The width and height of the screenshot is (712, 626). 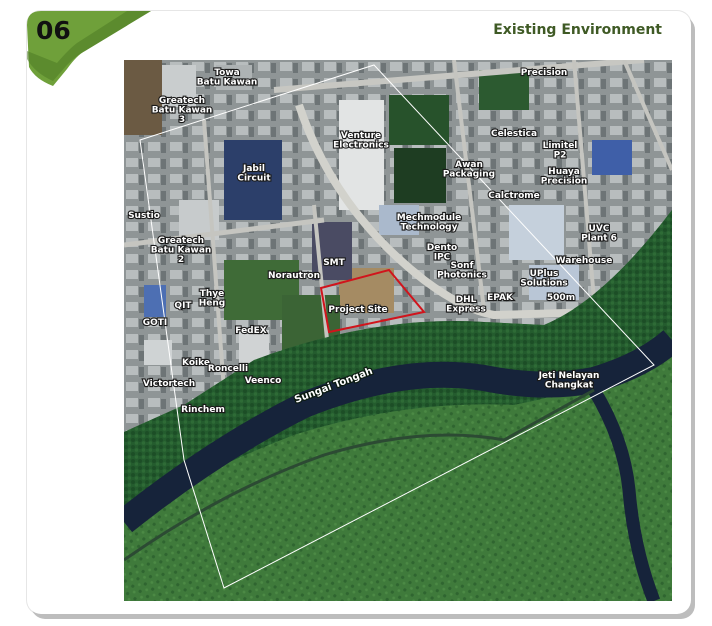 What do you see at coordinates (212, 298) in the screenshot?
I see `map-label-thye: Thye Heng` at bounding box center [212, 298].